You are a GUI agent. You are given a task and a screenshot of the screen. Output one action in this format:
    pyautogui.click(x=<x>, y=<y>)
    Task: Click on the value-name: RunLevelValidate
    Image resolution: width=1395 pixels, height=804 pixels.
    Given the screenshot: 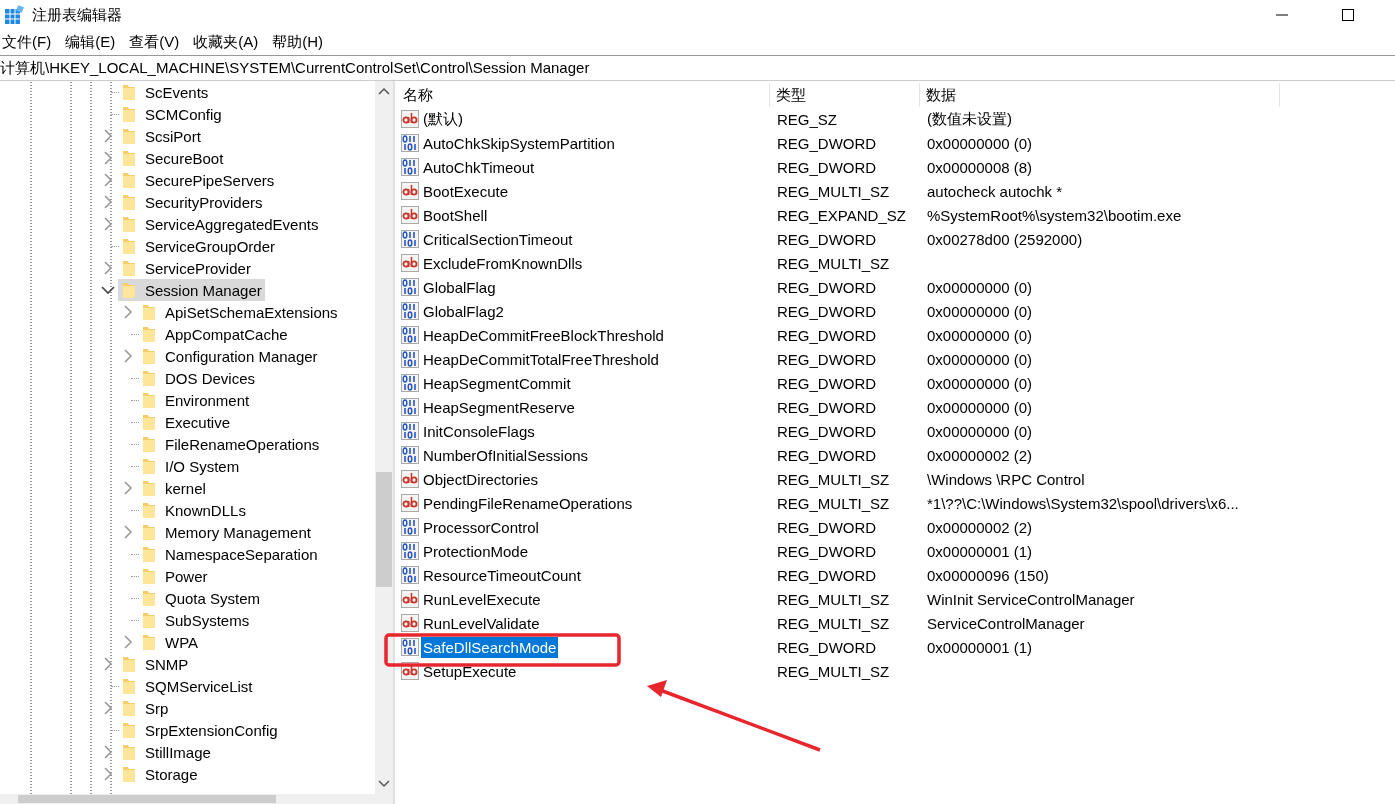 What is the action you would take?
    pyautogui.click(x=481, y=623)
    